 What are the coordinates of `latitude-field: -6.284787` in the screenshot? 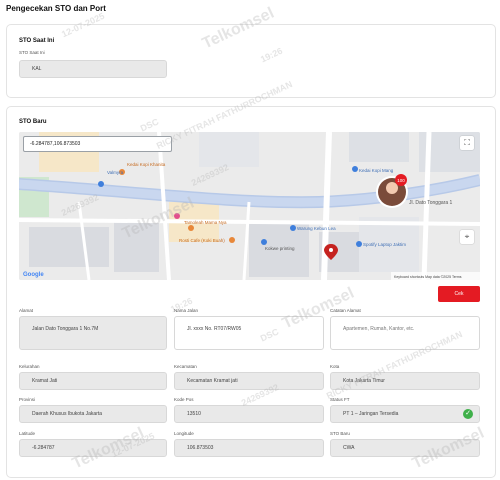 It's located at (93, 448).